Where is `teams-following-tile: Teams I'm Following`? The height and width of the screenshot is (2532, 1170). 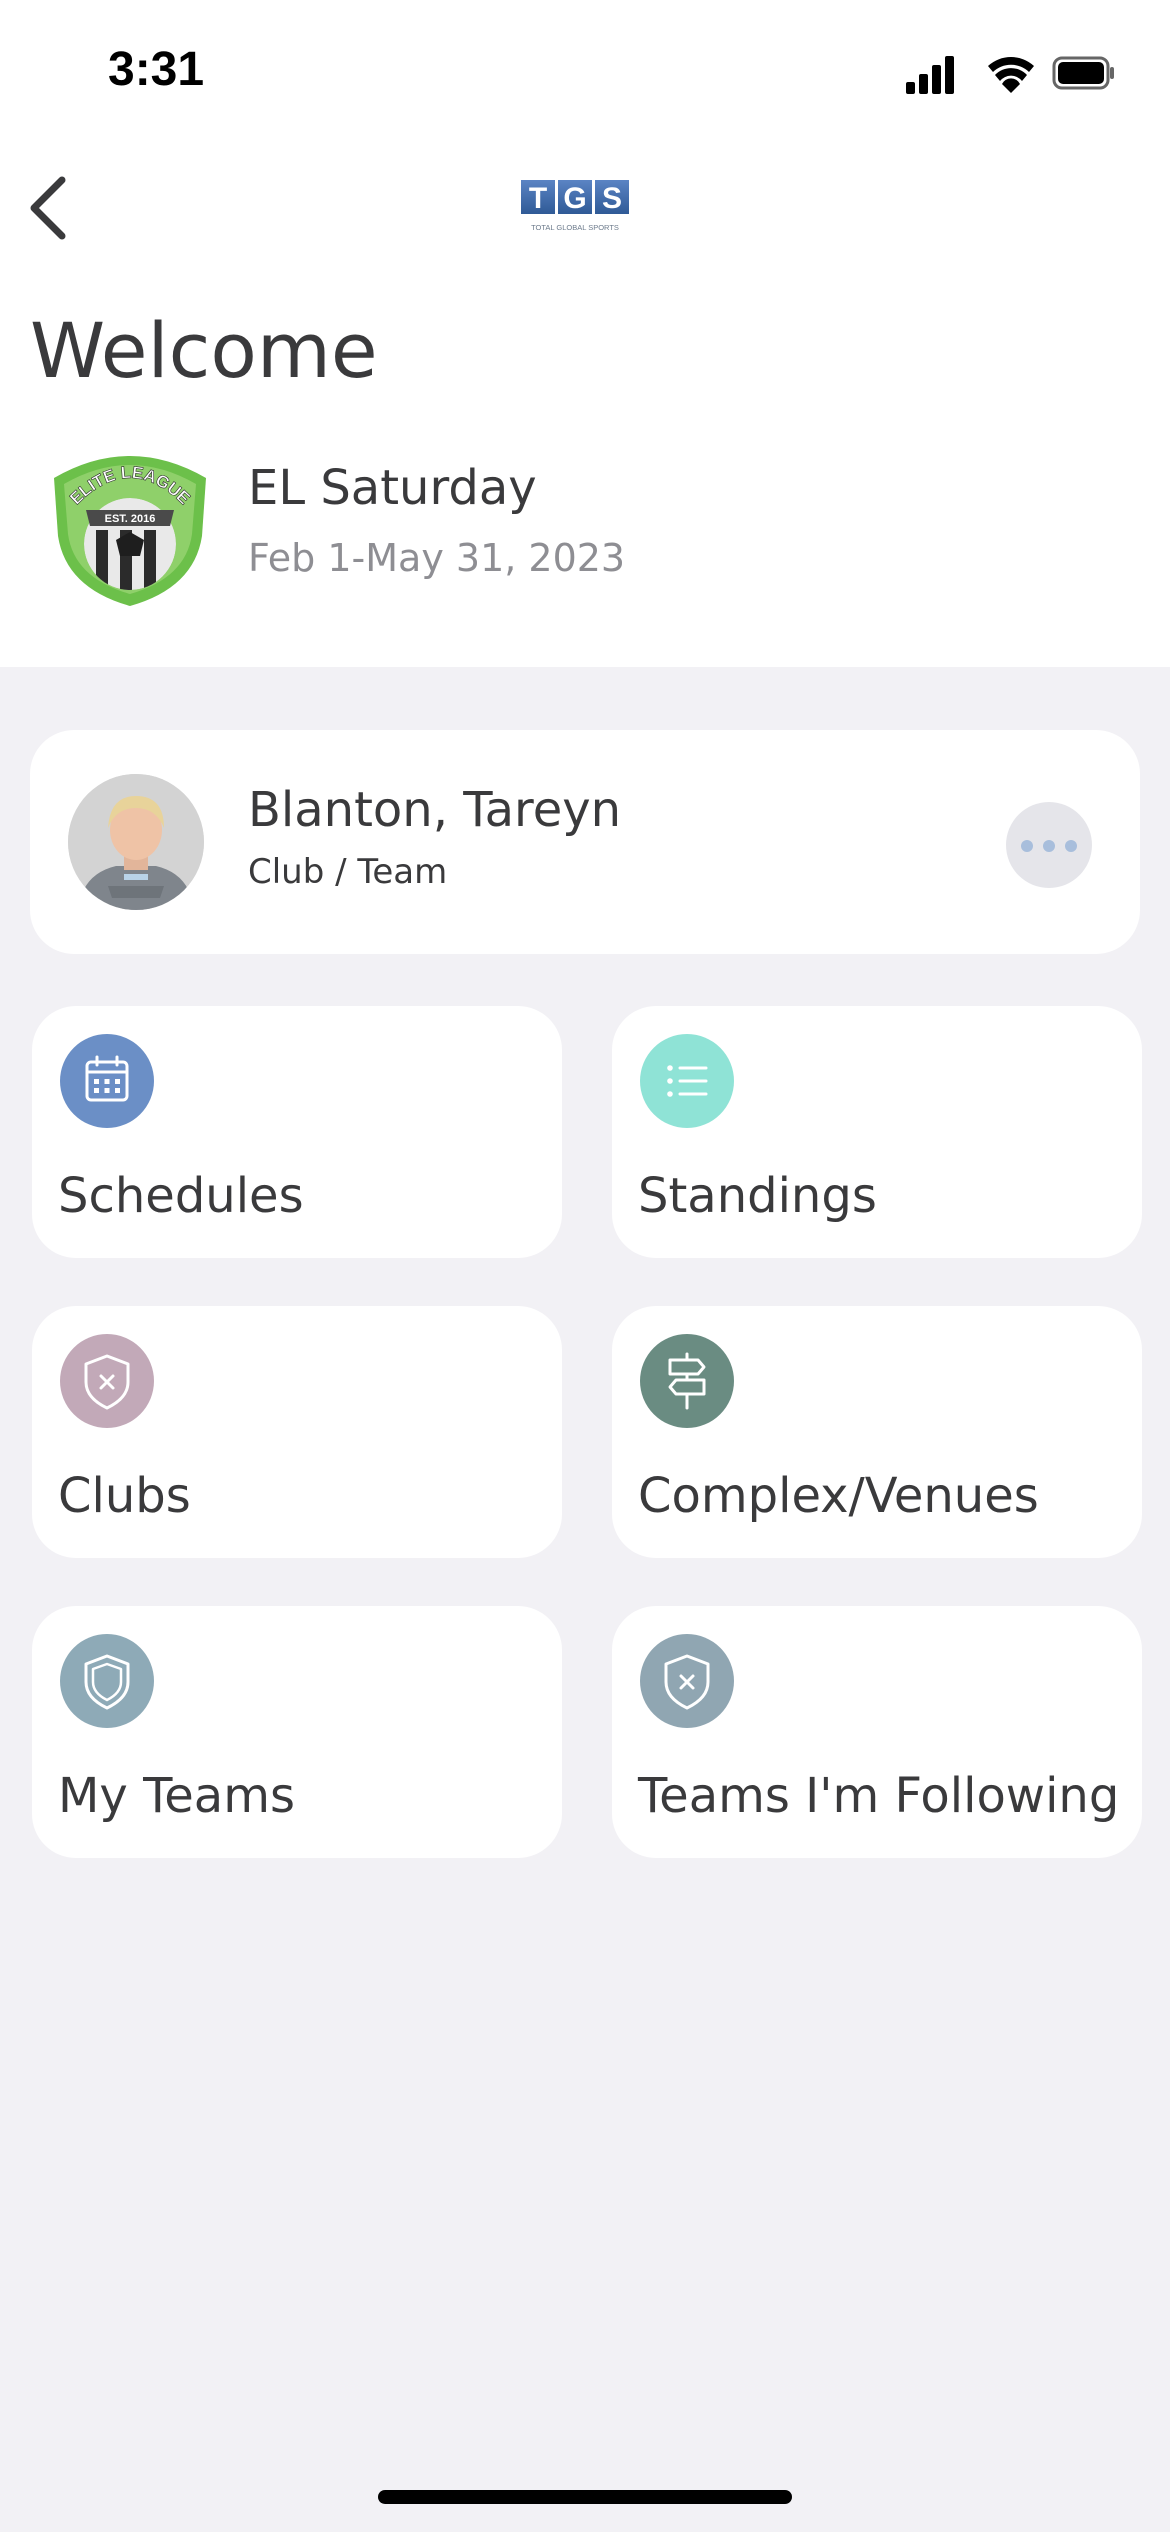
teams-following-tile: Teams I'm Following is located at coordinates (877, 1732).